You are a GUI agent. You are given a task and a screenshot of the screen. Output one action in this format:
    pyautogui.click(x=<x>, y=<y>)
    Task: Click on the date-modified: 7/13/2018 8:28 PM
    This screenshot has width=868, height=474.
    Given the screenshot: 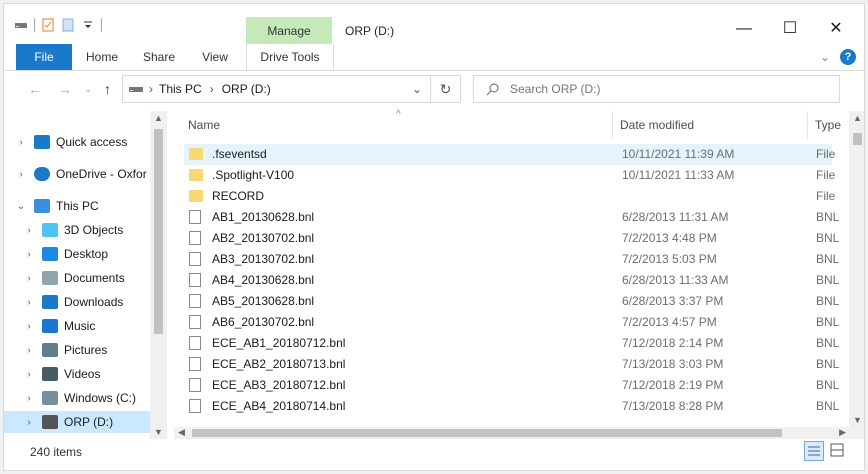 What is the action you would take?
    pyautogui.click(x=673, y=406)
    